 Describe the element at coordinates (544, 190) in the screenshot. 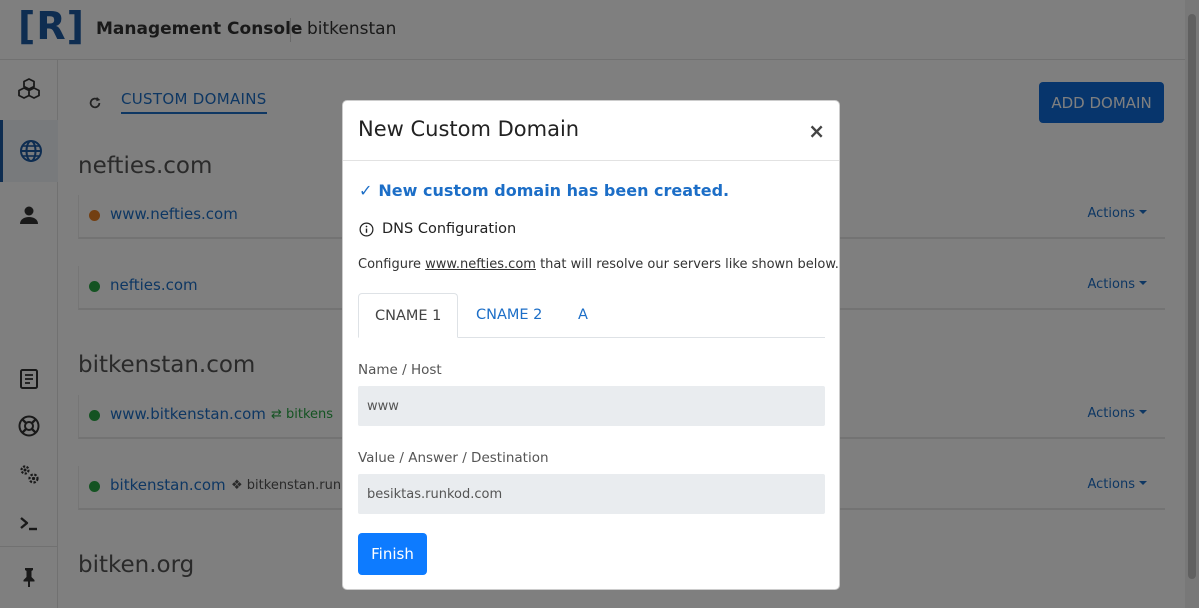

I see `success-message: ✓ New custom domain has been created.` at that location.